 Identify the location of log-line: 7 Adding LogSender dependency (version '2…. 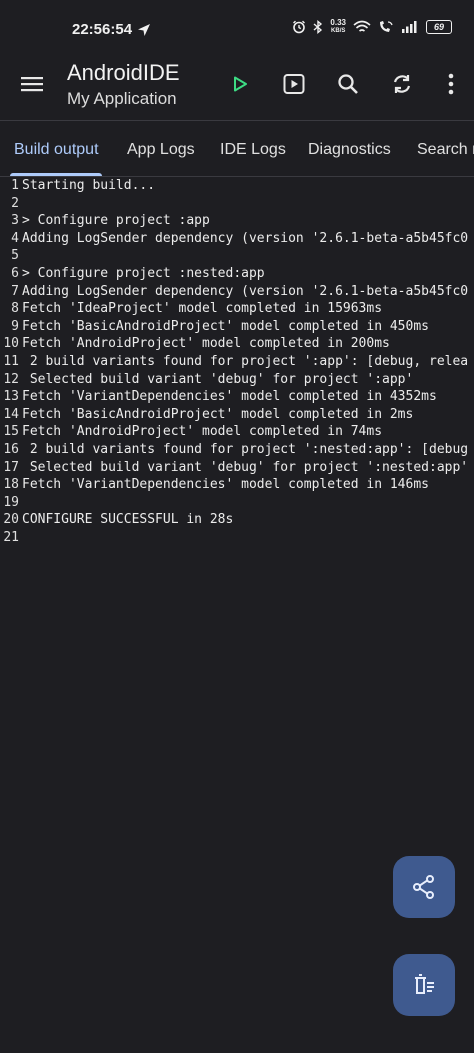
(237, 292).